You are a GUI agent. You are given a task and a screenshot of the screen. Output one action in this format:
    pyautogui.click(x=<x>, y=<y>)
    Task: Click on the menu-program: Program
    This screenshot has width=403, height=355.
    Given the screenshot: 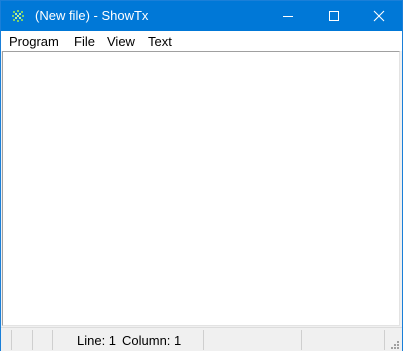 What is the action you would take?
    pyautogui.click(x=34, y=41)
    